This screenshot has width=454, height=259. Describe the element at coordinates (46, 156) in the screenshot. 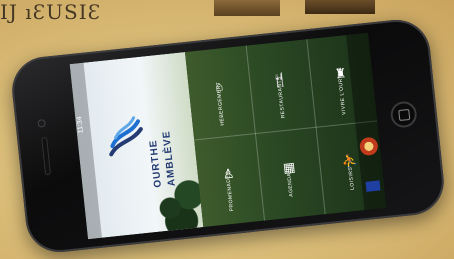

I see `speaker-grille` at that location.